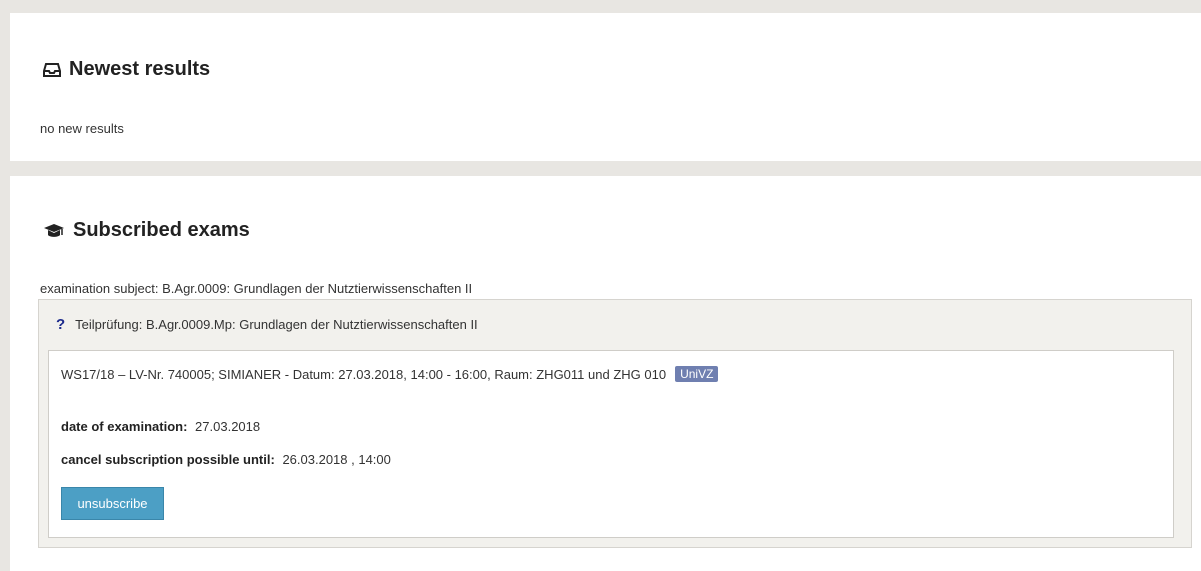 The image size is (1201, 571). I want to click on newest-results-title-text: Newest results, so click(140, 69).